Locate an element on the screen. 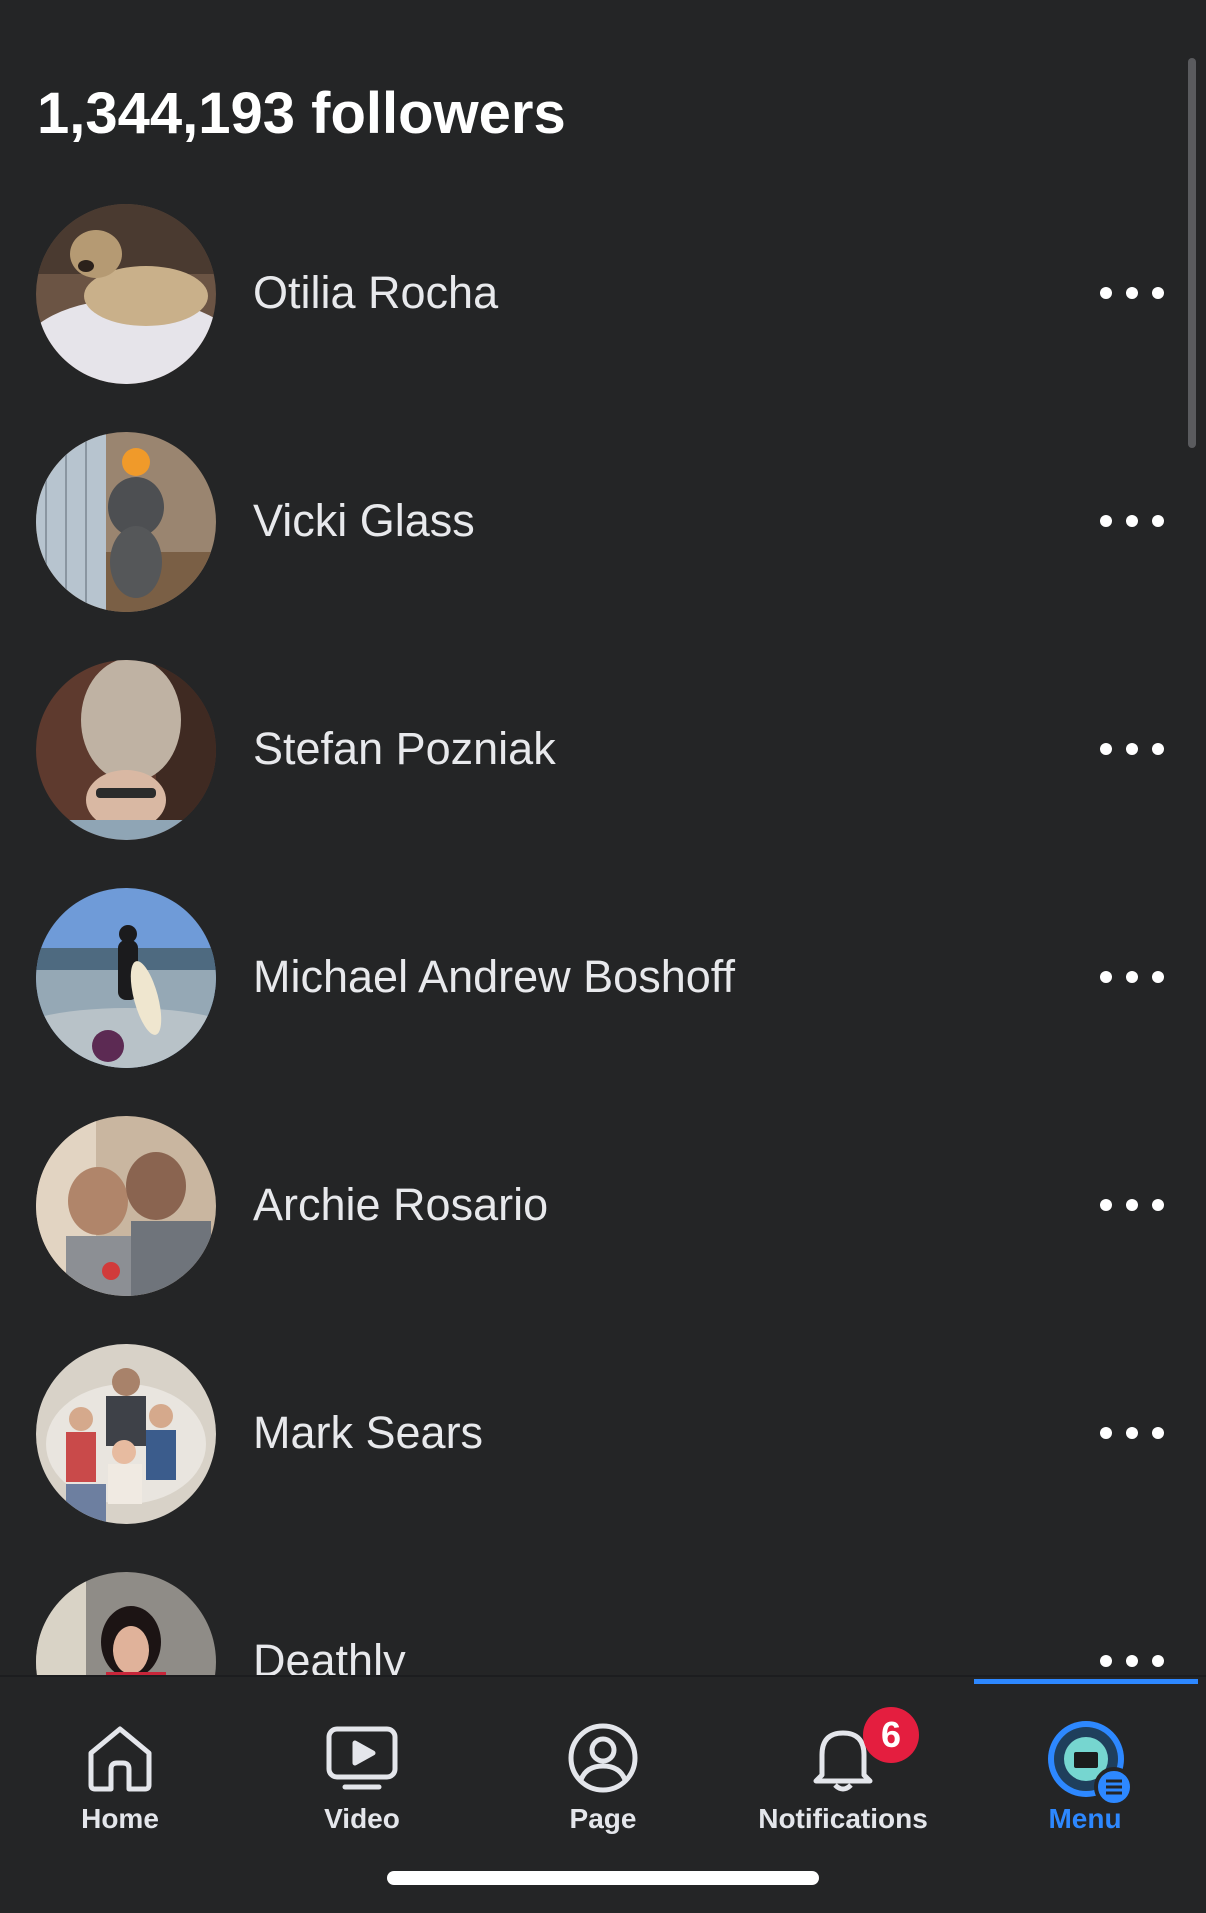 The image size is (1206, 1913). tab-page: Page is located at coordinates (603, 1777).